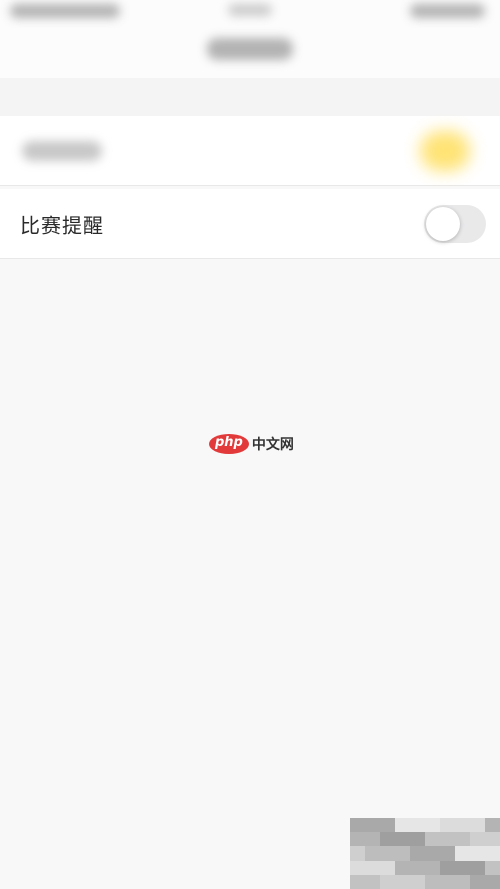  What do you see at coordinates (443, 223) in the screenshot?
I see `toggle-knob` at bounding box center [443, 223].